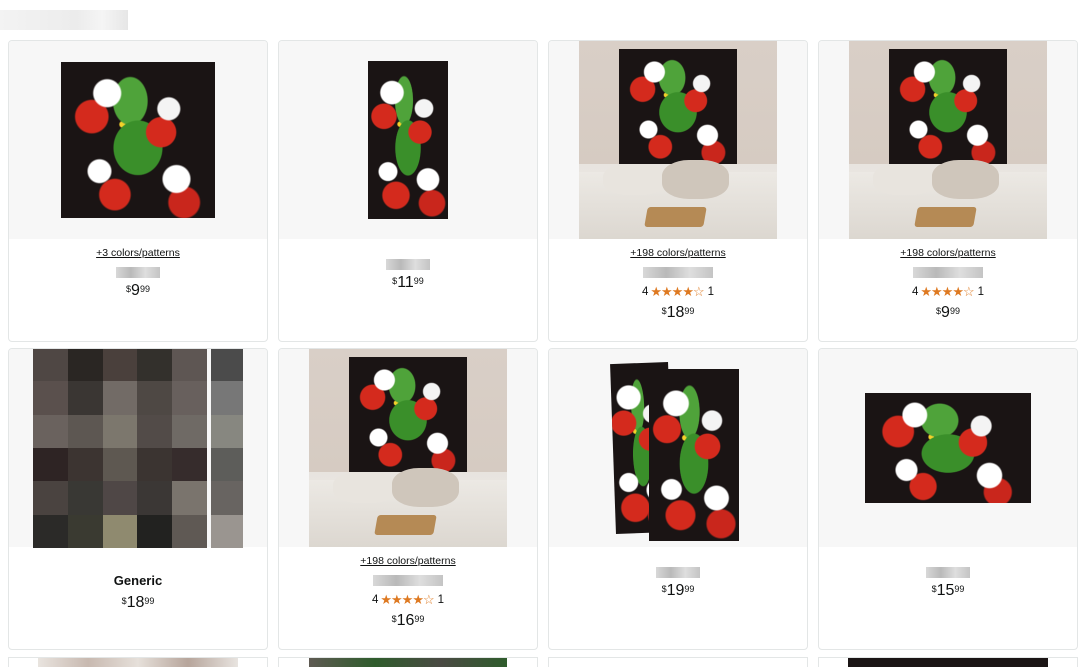 This screenshot has width=1080, height=667. What do you see at coordinates (138, 253) in the screenshot?
I see `colors-patterns-link: +3 colors/patterns` at bounding box center [138, 253].